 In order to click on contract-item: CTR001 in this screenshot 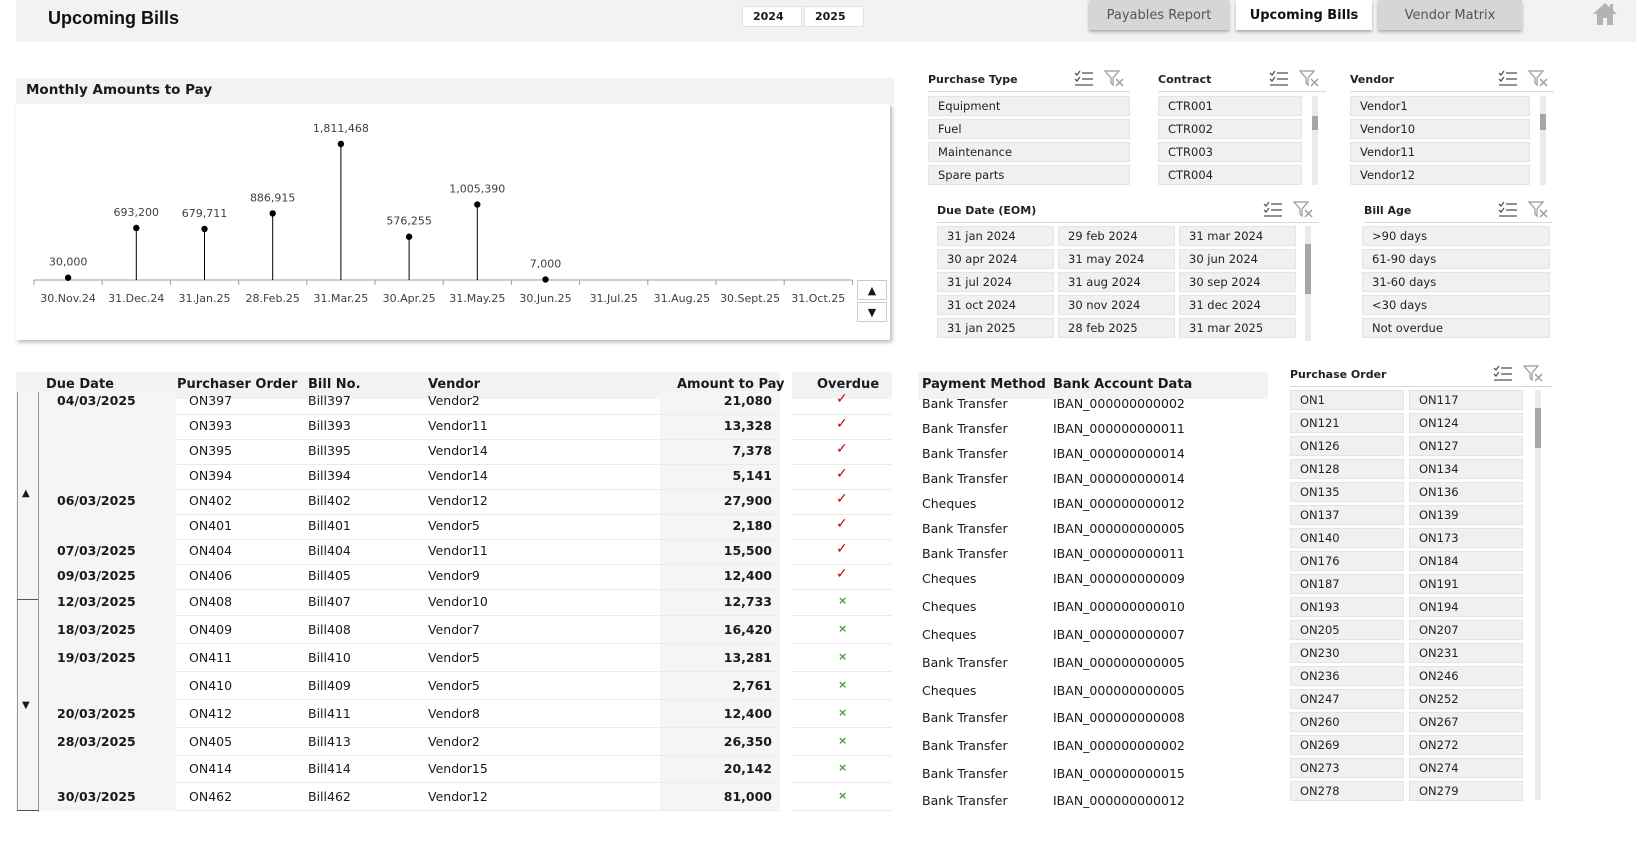, I will do `click(1230, 106)`.